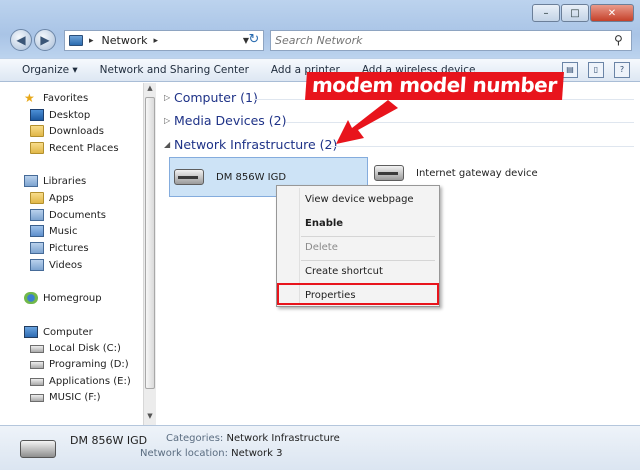 The width and height of the screenshot is (640, 470). I want to click on sidebar-item-label: Documents, so click(78, 215).